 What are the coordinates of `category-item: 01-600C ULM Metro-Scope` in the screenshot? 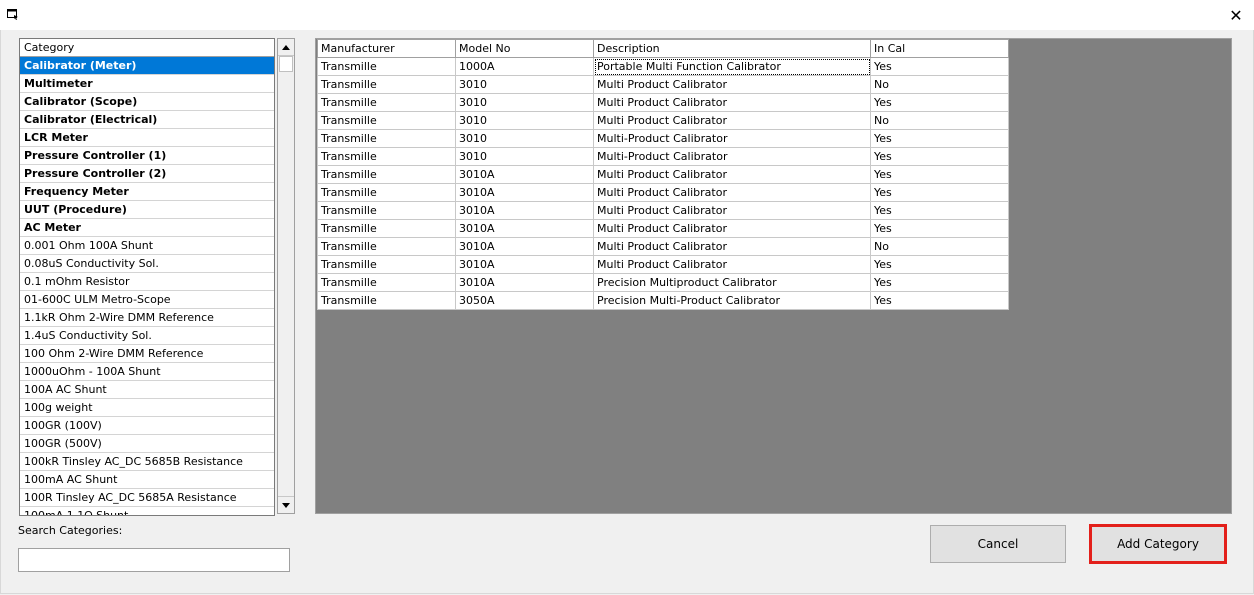 It's located at (147, 300).